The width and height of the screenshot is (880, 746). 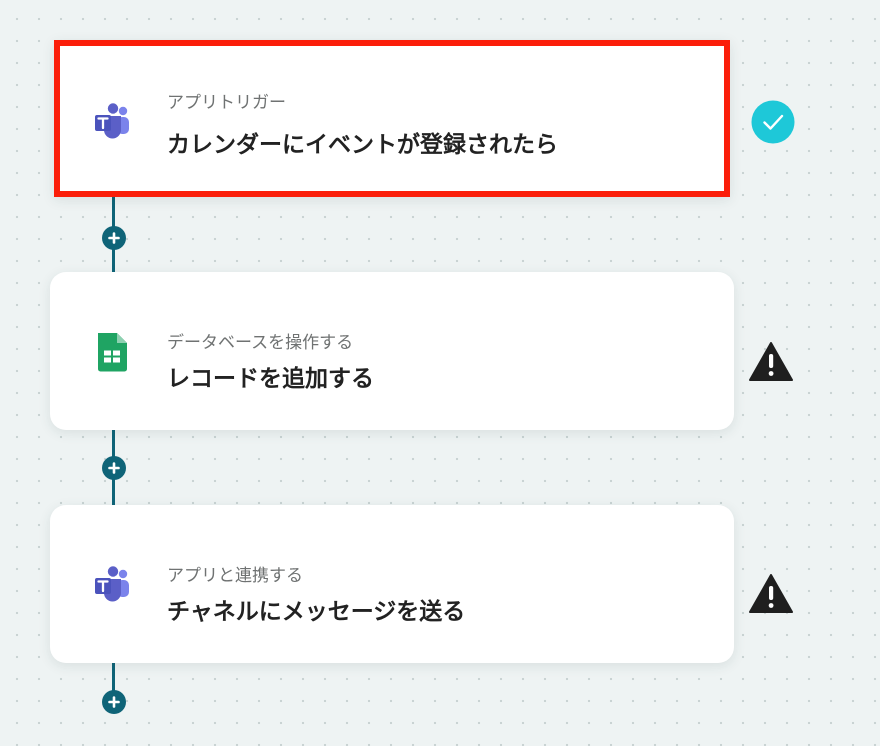 I want to click on step-title: チャネルにメッセージを送る, so click(x=316, y=612).